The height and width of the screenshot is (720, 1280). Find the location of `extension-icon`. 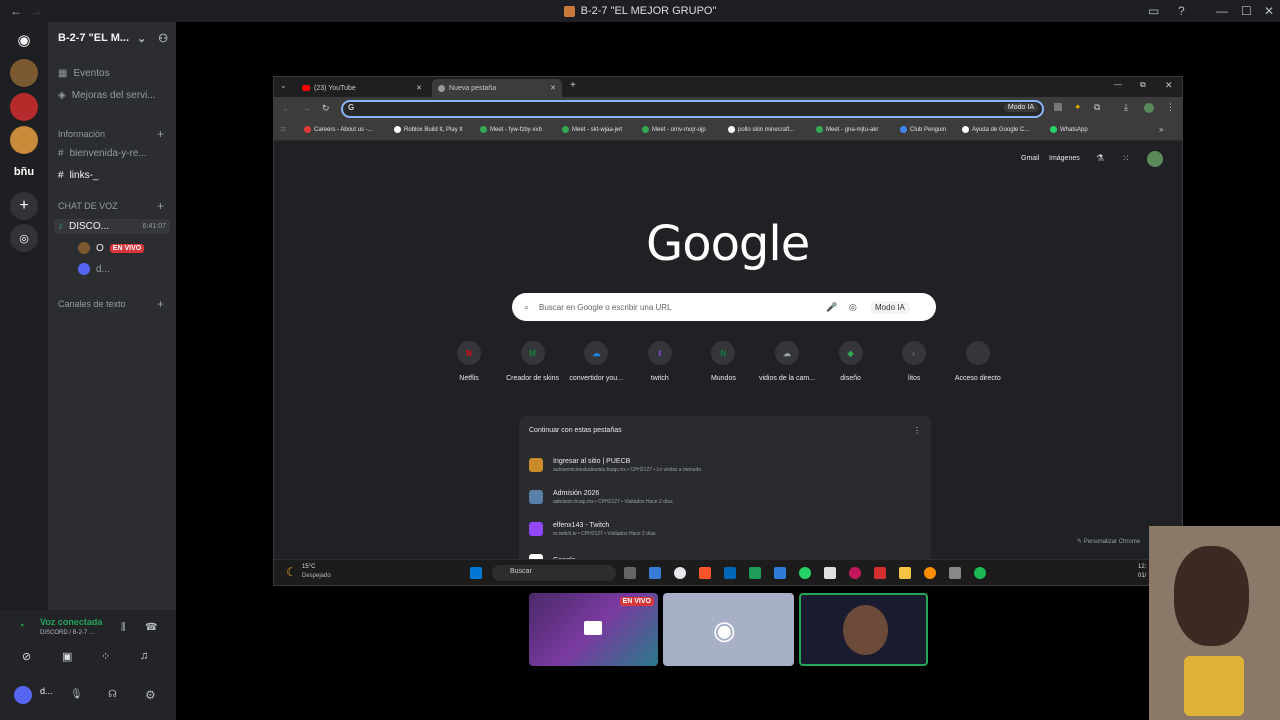

extension-icon is located at coordinates (1058, 107).